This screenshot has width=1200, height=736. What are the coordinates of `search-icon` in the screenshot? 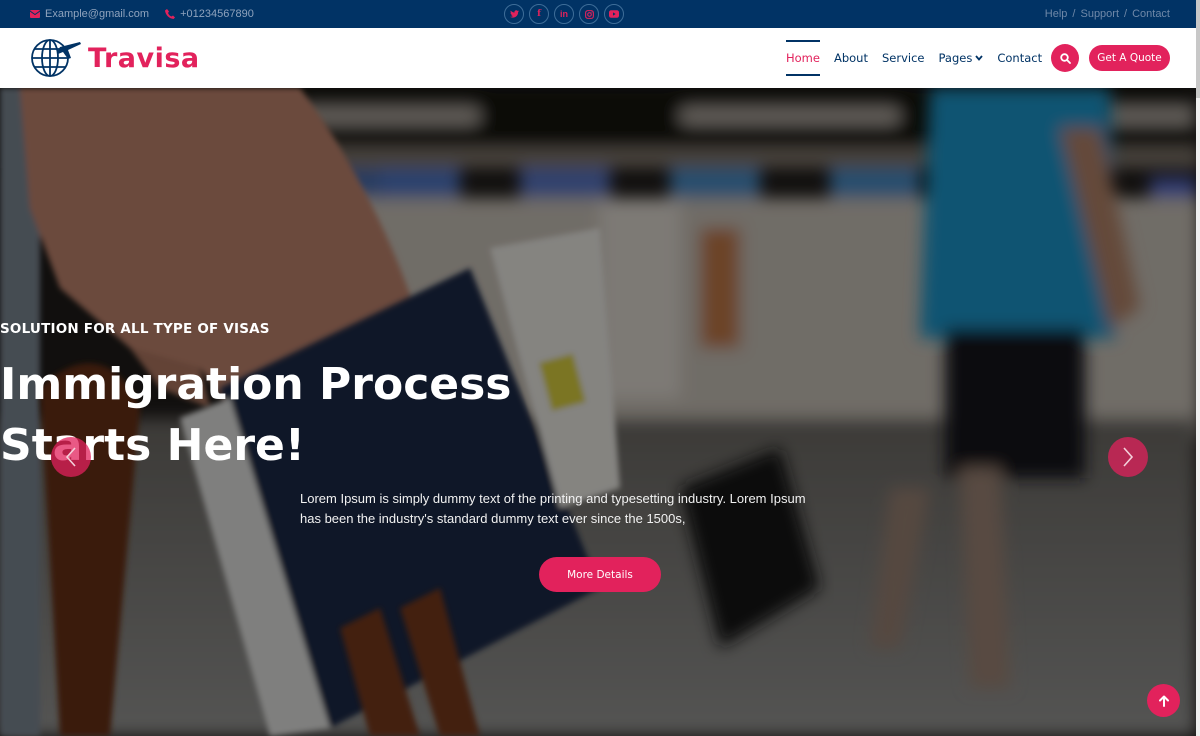 It's located at (1065, 58).